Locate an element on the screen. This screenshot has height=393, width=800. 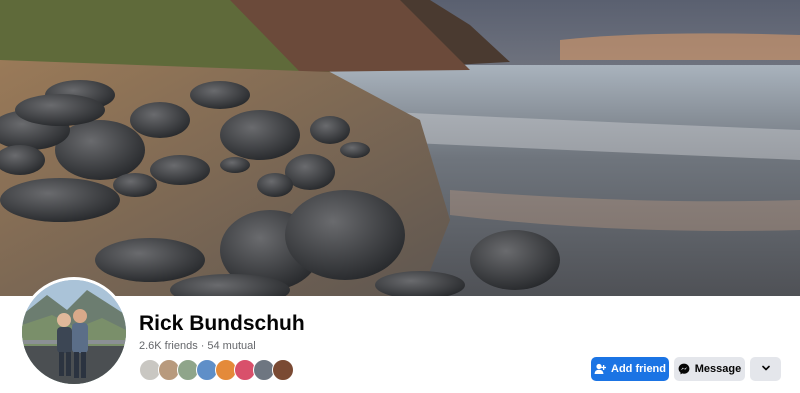
message-button: Message is located at coordinates (709, 369).